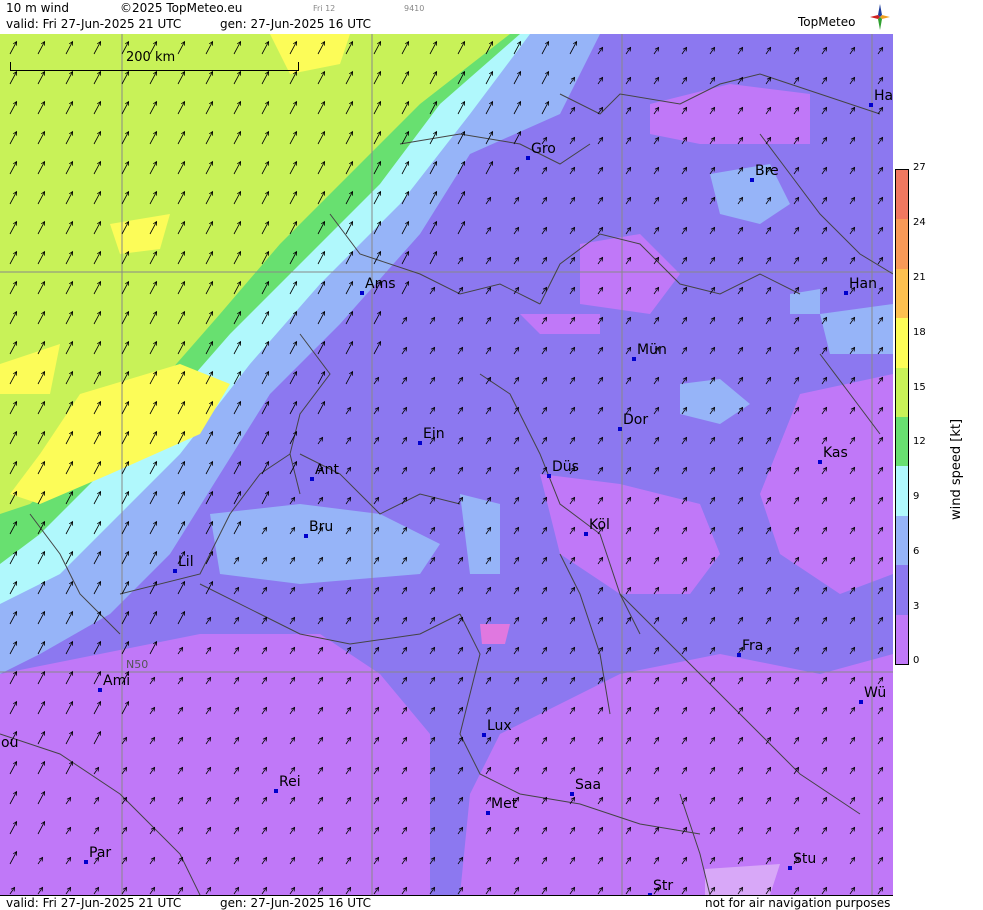  What do you see at coordinates (499, 726) in the screenshot?
I see `city-label-Lux: Lux` at bounding box center [499, 726].